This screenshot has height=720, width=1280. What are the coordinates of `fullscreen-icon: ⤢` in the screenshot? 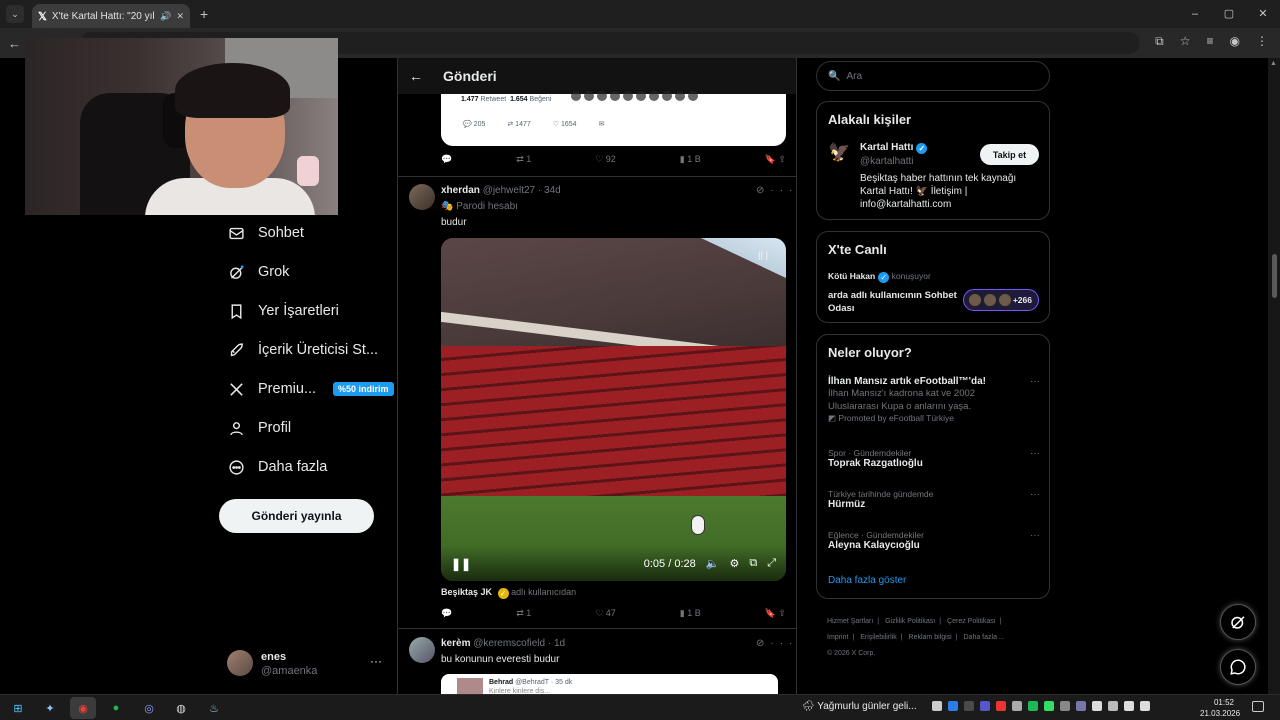 It's located at (771, 563).